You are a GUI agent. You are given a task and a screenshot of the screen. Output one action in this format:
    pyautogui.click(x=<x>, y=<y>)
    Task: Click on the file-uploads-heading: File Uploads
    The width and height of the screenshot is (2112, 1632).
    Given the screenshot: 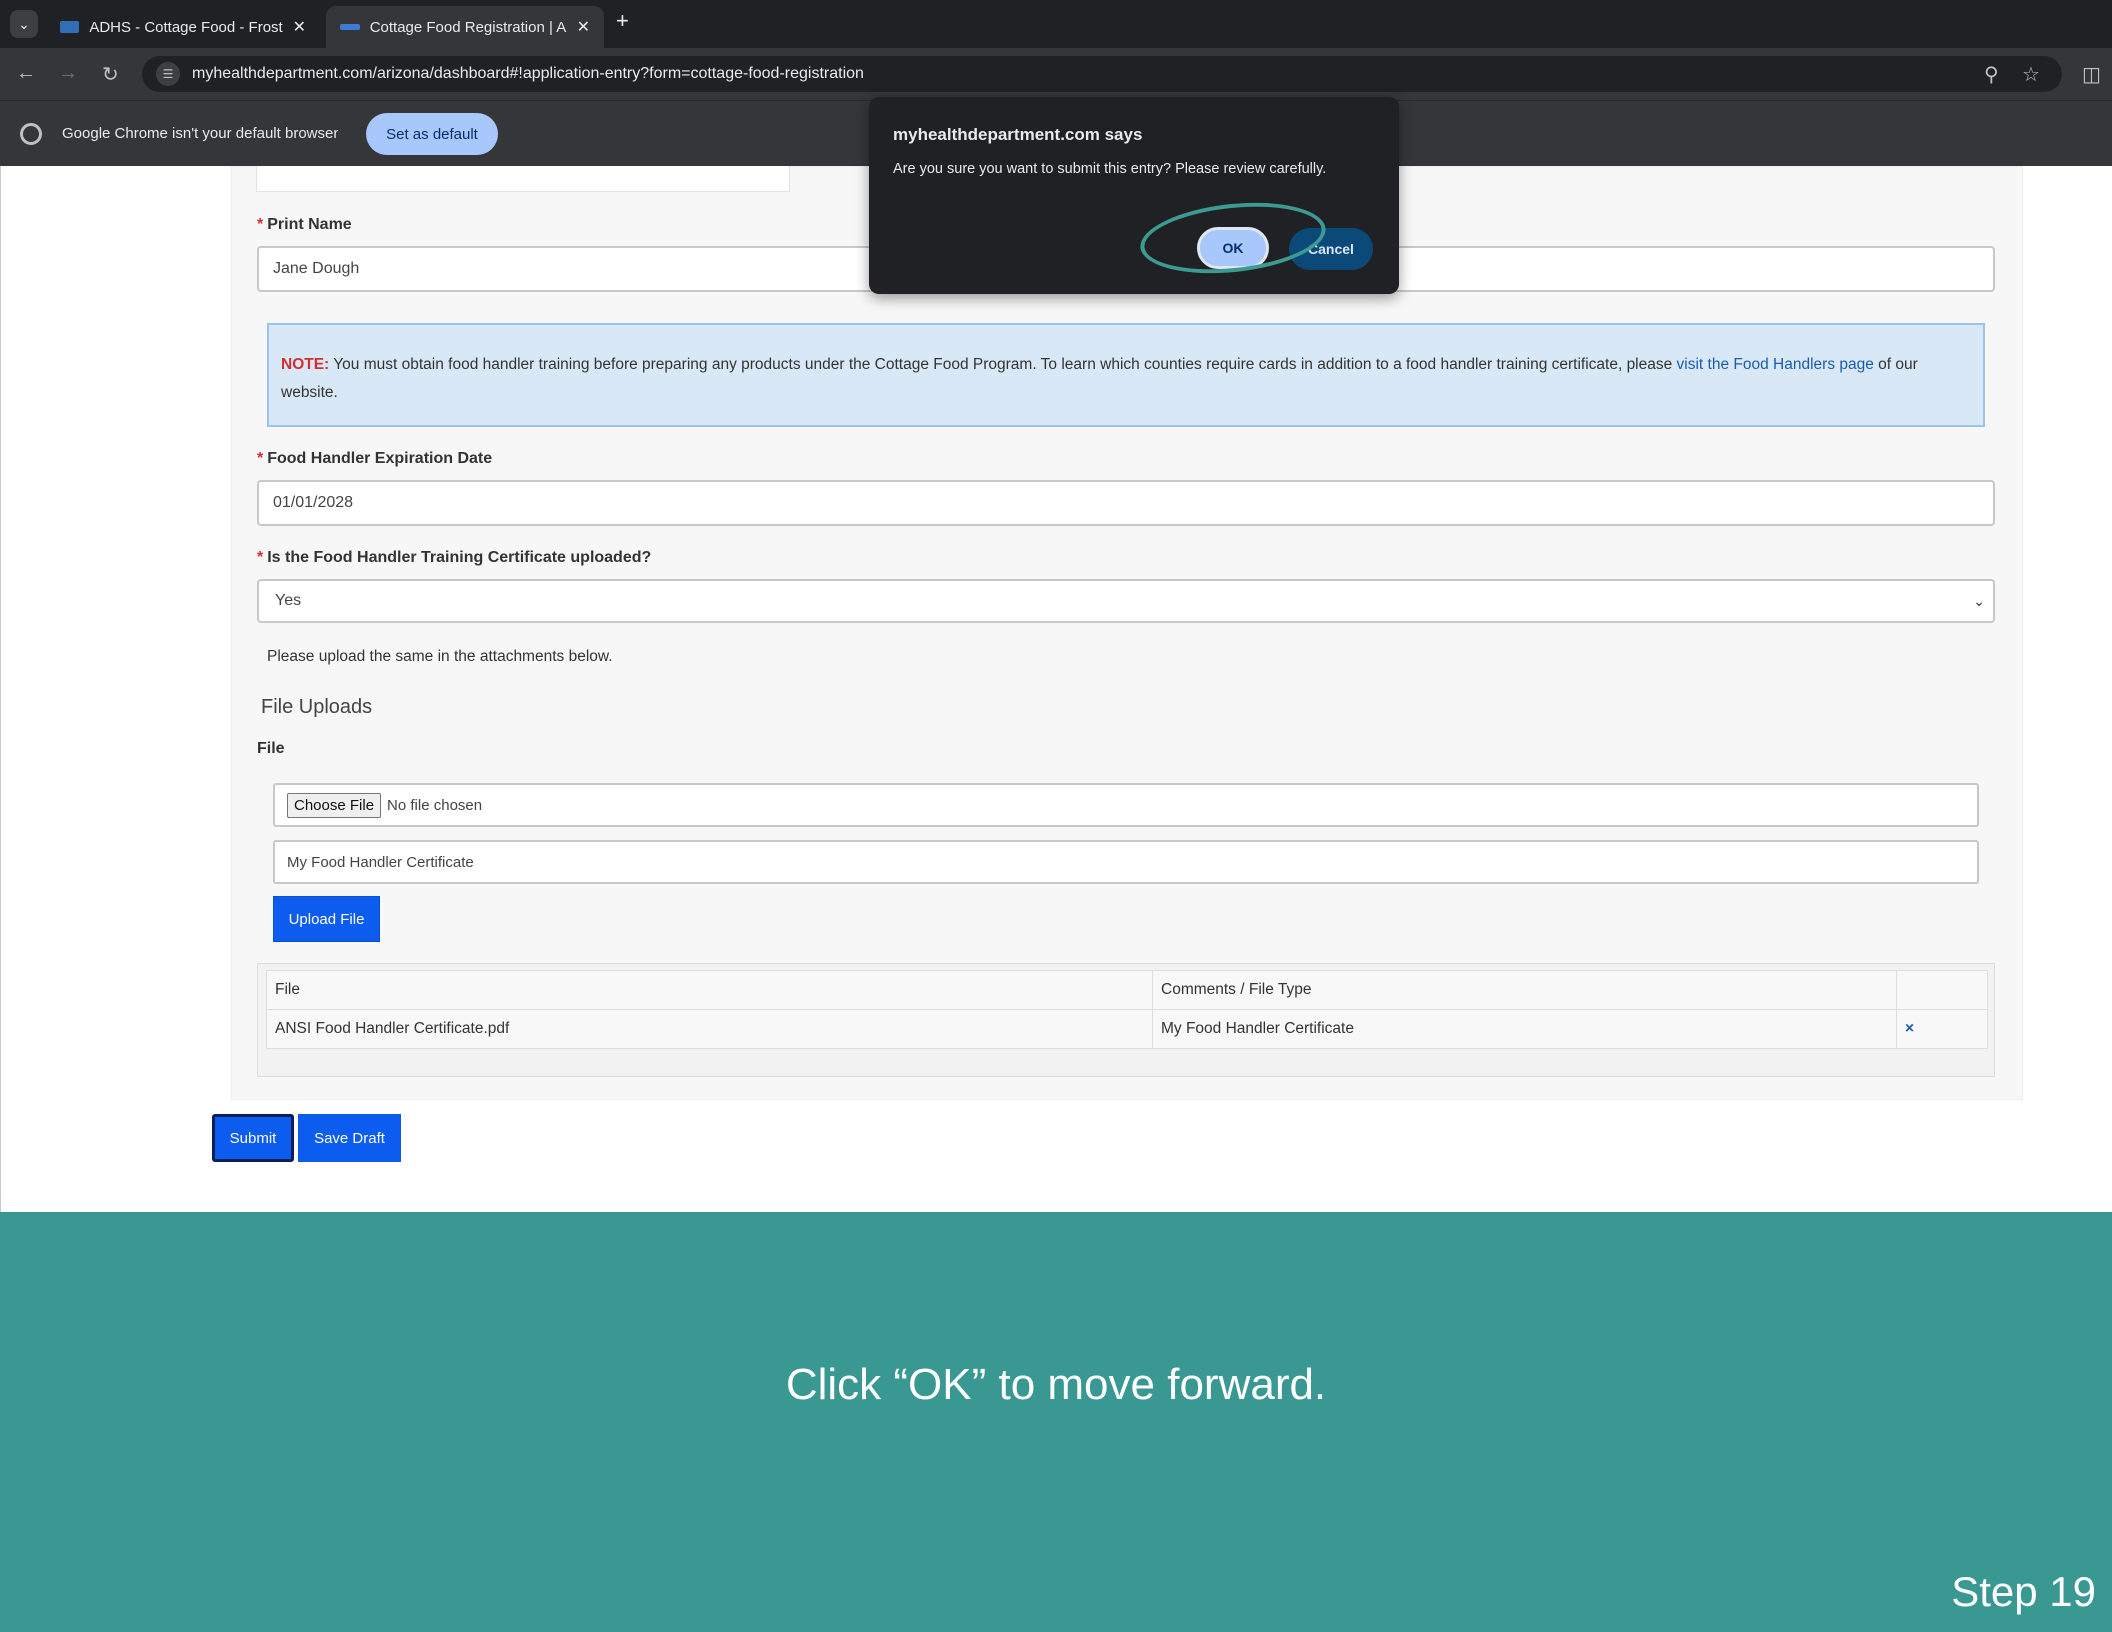 What is the action you would take?
    pyautogui.click(x=317, y=707)
    